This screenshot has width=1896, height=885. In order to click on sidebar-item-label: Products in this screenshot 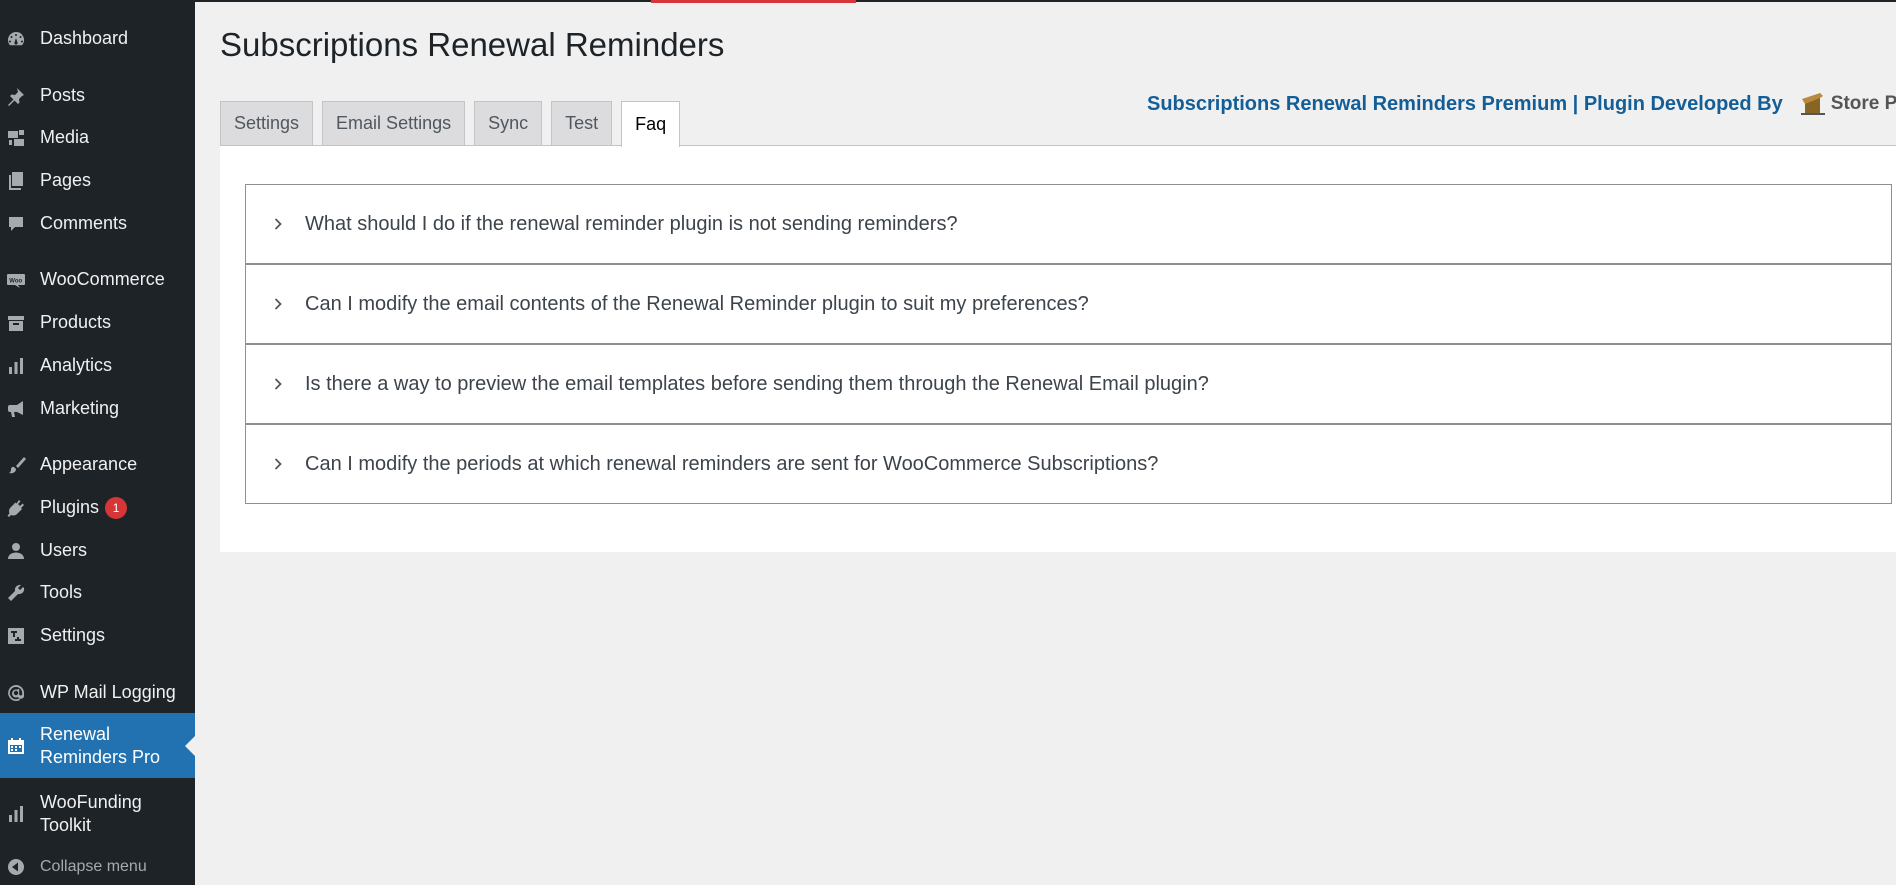, I will do `click(76, 322)`.